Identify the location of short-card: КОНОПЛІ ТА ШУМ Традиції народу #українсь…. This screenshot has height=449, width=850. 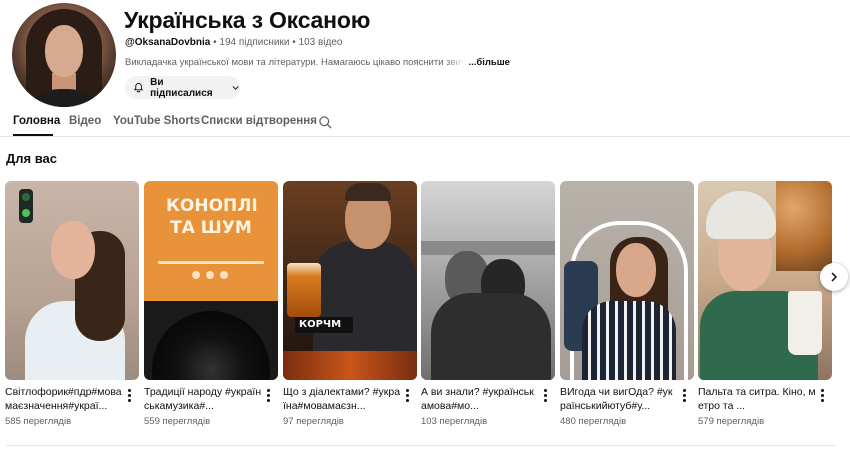
(211, 311).